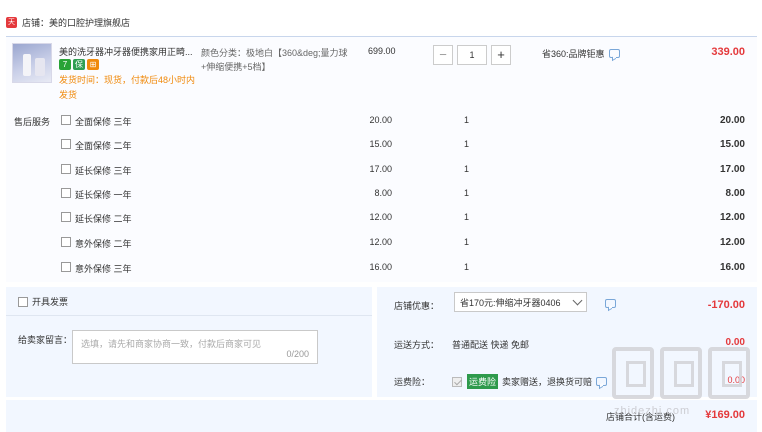 This screenshot has height=432, width=762. I want to click on service-row: 全面保修 三年 20.00 1 20.00, so click(381, 121).